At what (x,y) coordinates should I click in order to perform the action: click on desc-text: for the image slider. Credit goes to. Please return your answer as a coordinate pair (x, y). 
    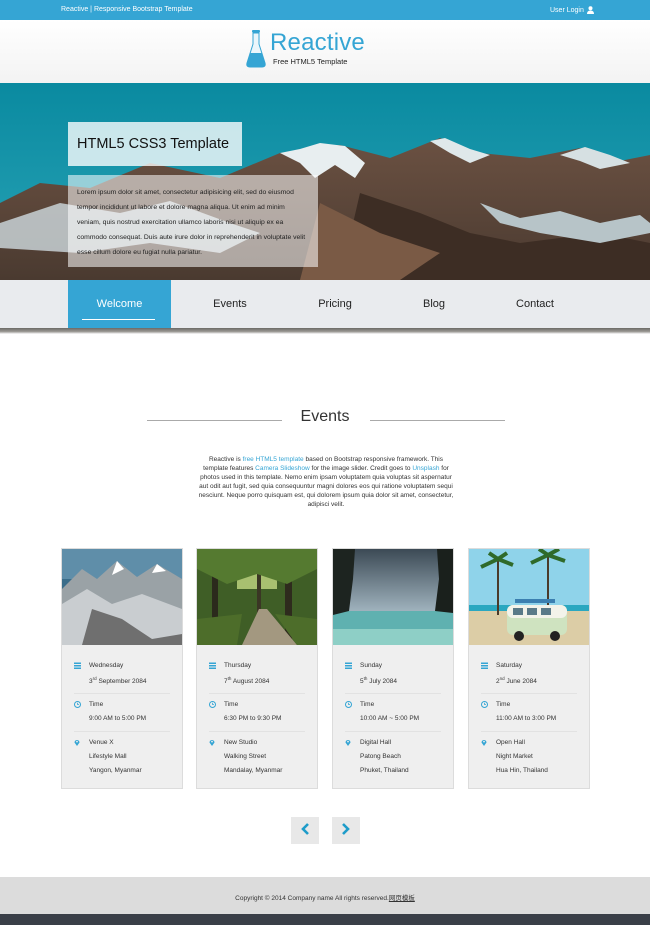
    Looking at the image, I should click on (361, 469).